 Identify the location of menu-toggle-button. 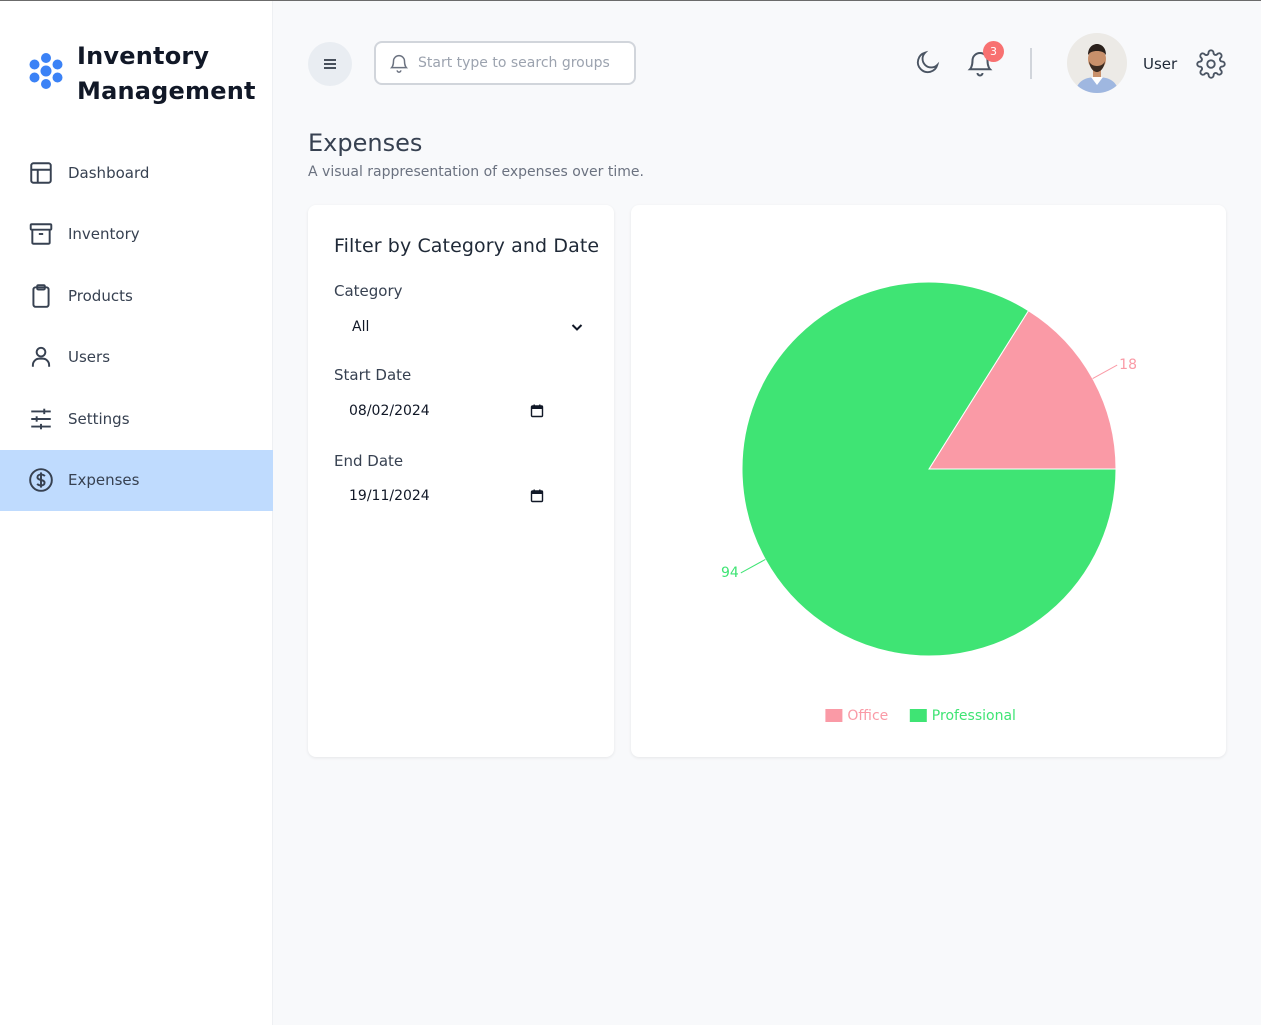
(330, 64).